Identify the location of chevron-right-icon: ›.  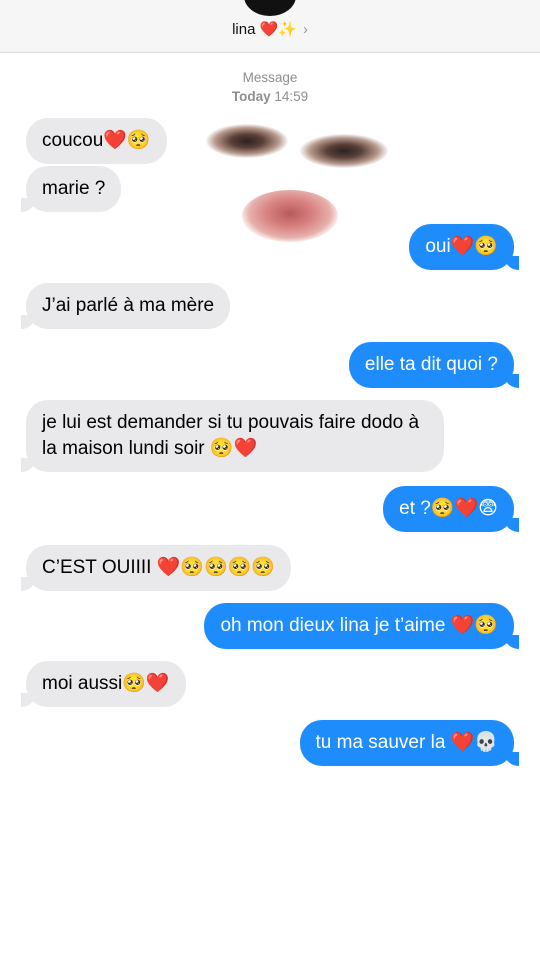
(305, 29).